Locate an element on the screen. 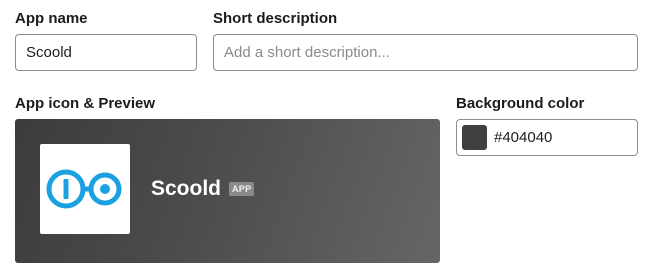 This screenshot has width=652, height=271. app-icon-upload is located at coordinates (85, 189).